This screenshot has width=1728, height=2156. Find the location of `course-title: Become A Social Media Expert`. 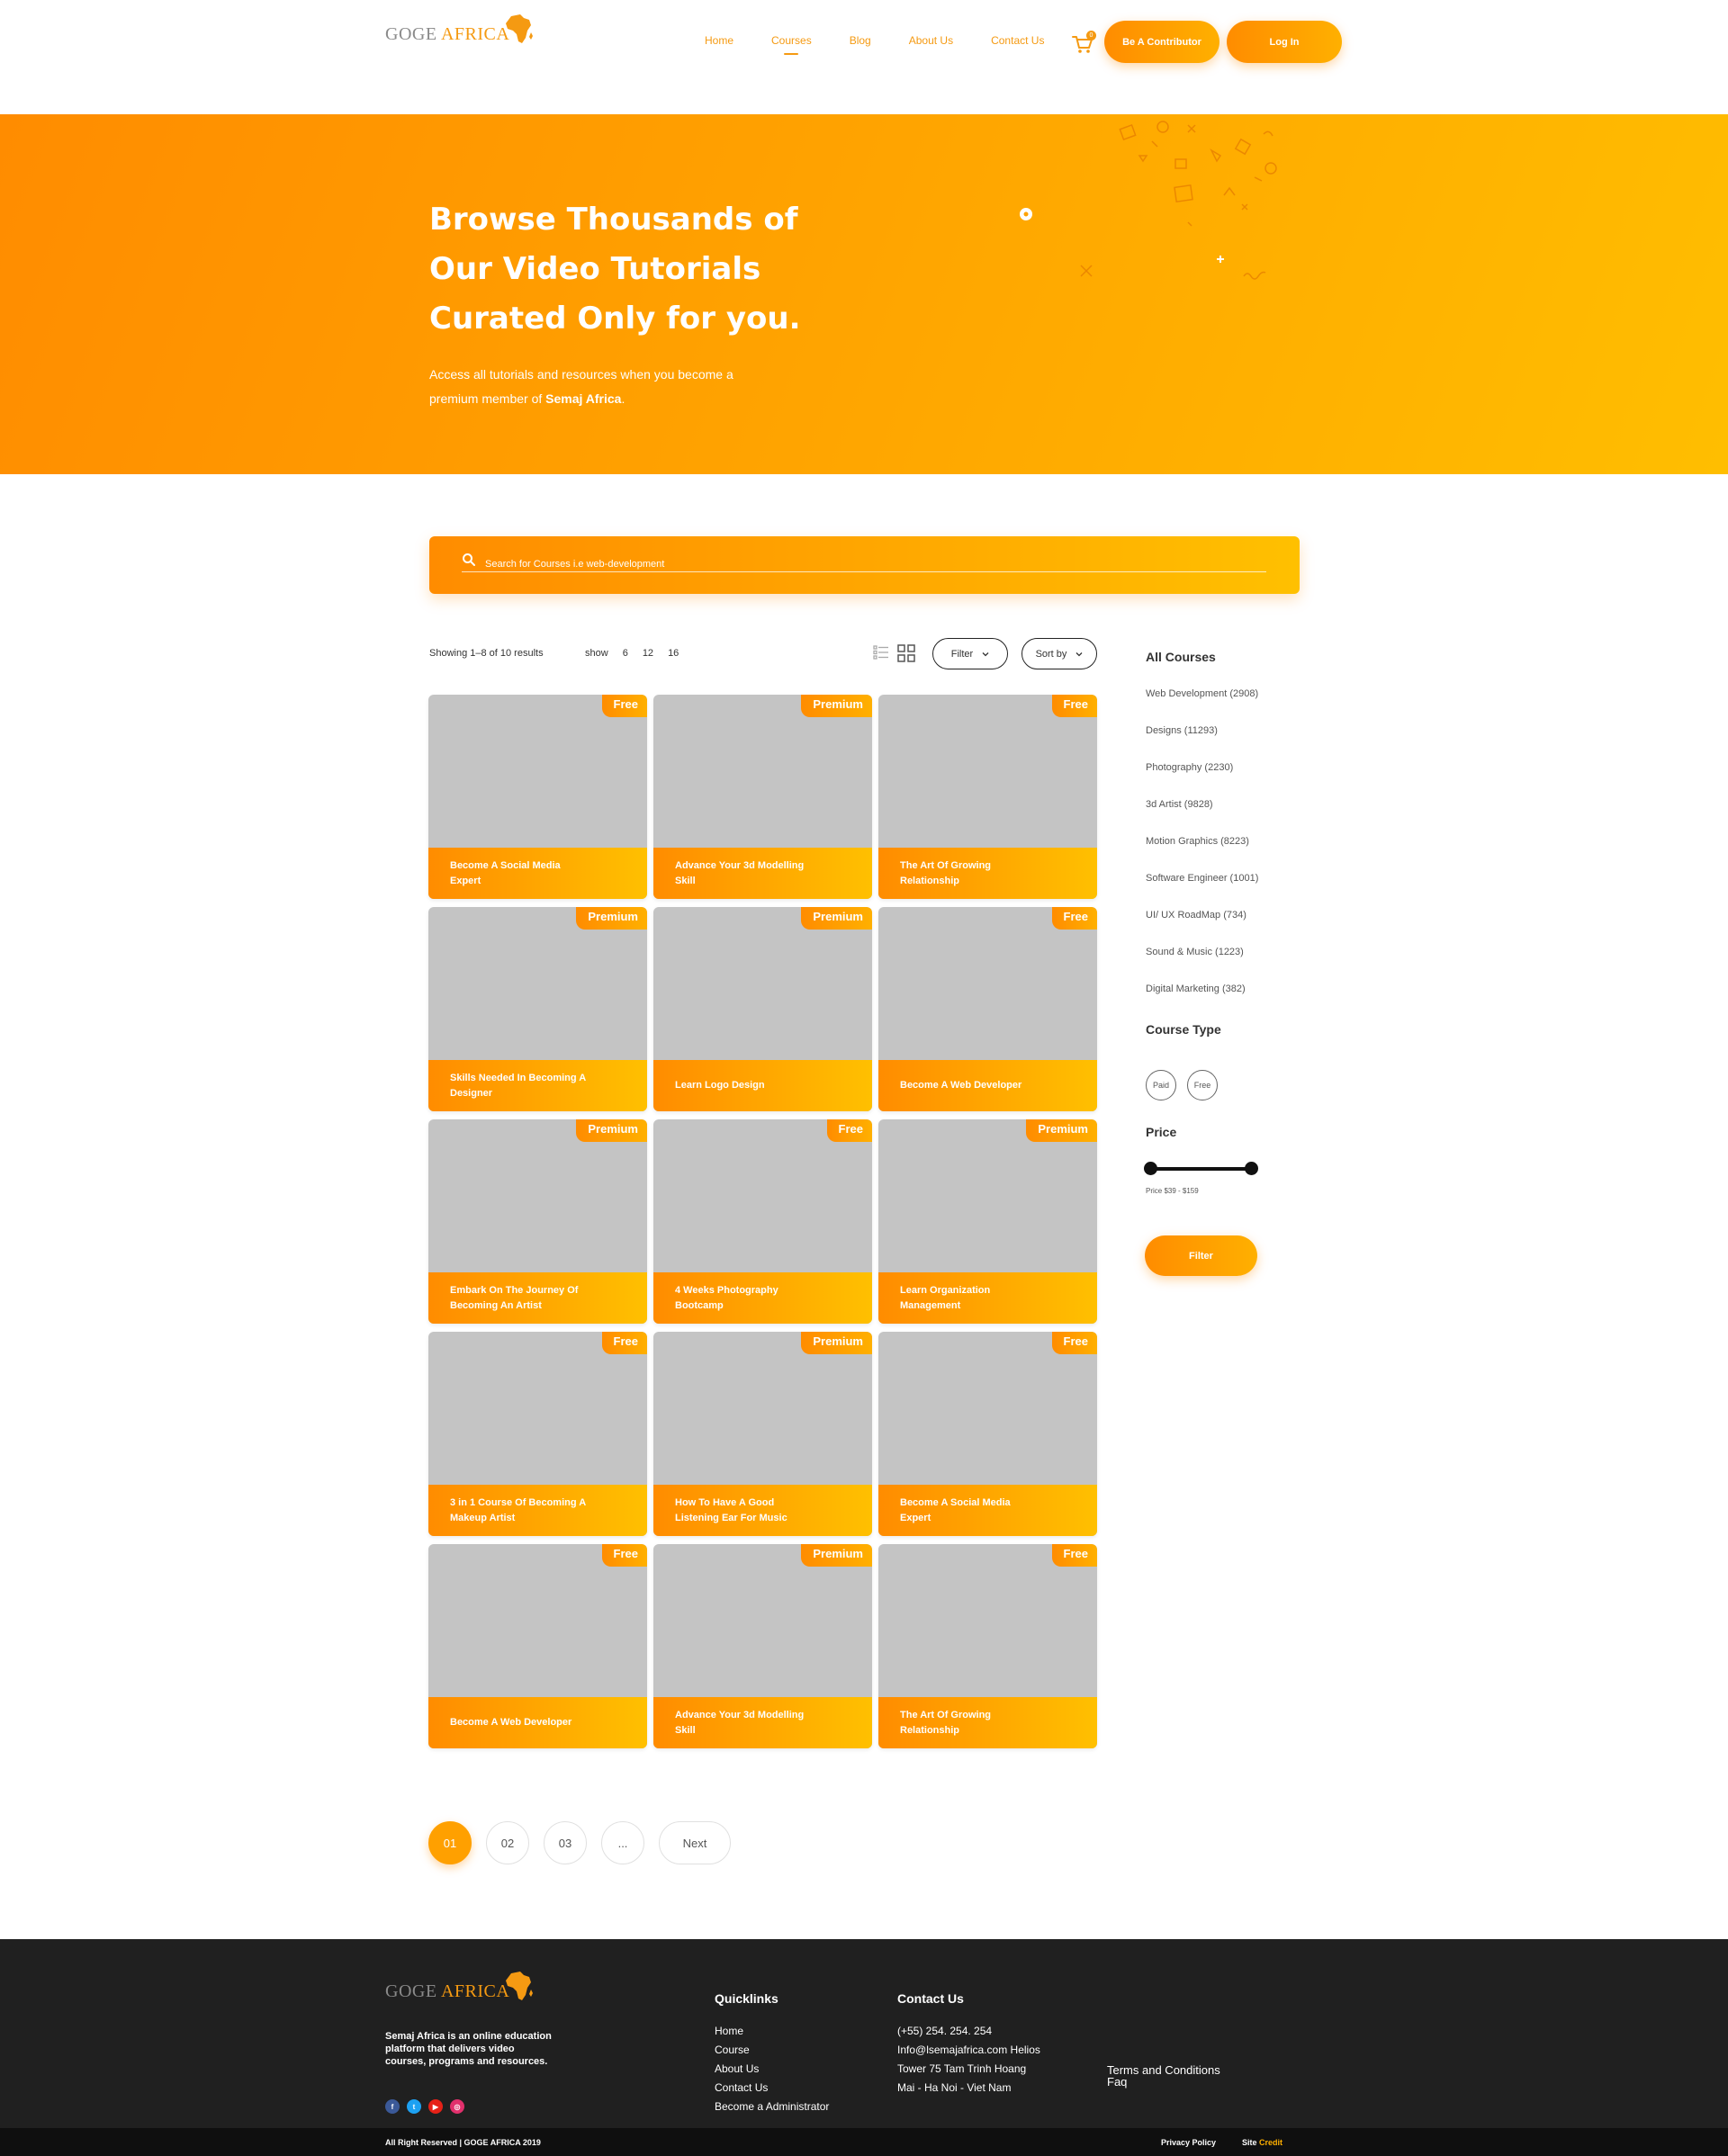

course-title: Become A Social Media Expert is located at coordinates (506, 872).